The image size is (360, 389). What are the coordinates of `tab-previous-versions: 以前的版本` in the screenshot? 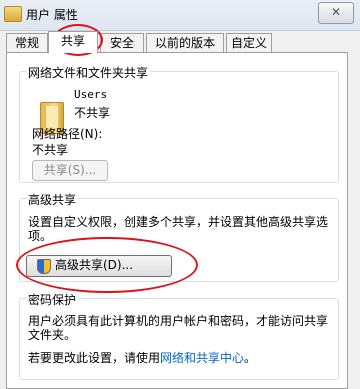 It's located at (185, 42).